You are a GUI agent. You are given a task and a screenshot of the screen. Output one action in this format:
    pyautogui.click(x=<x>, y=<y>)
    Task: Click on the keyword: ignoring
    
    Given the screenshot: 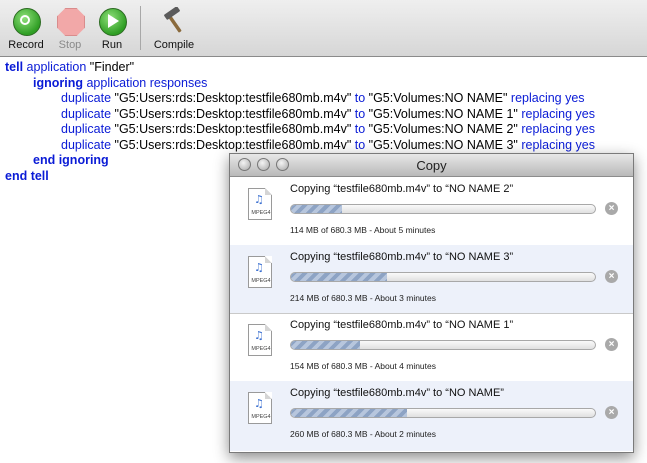 What is the action you would take?
    pyautogui.click(x=58, y=82)
    